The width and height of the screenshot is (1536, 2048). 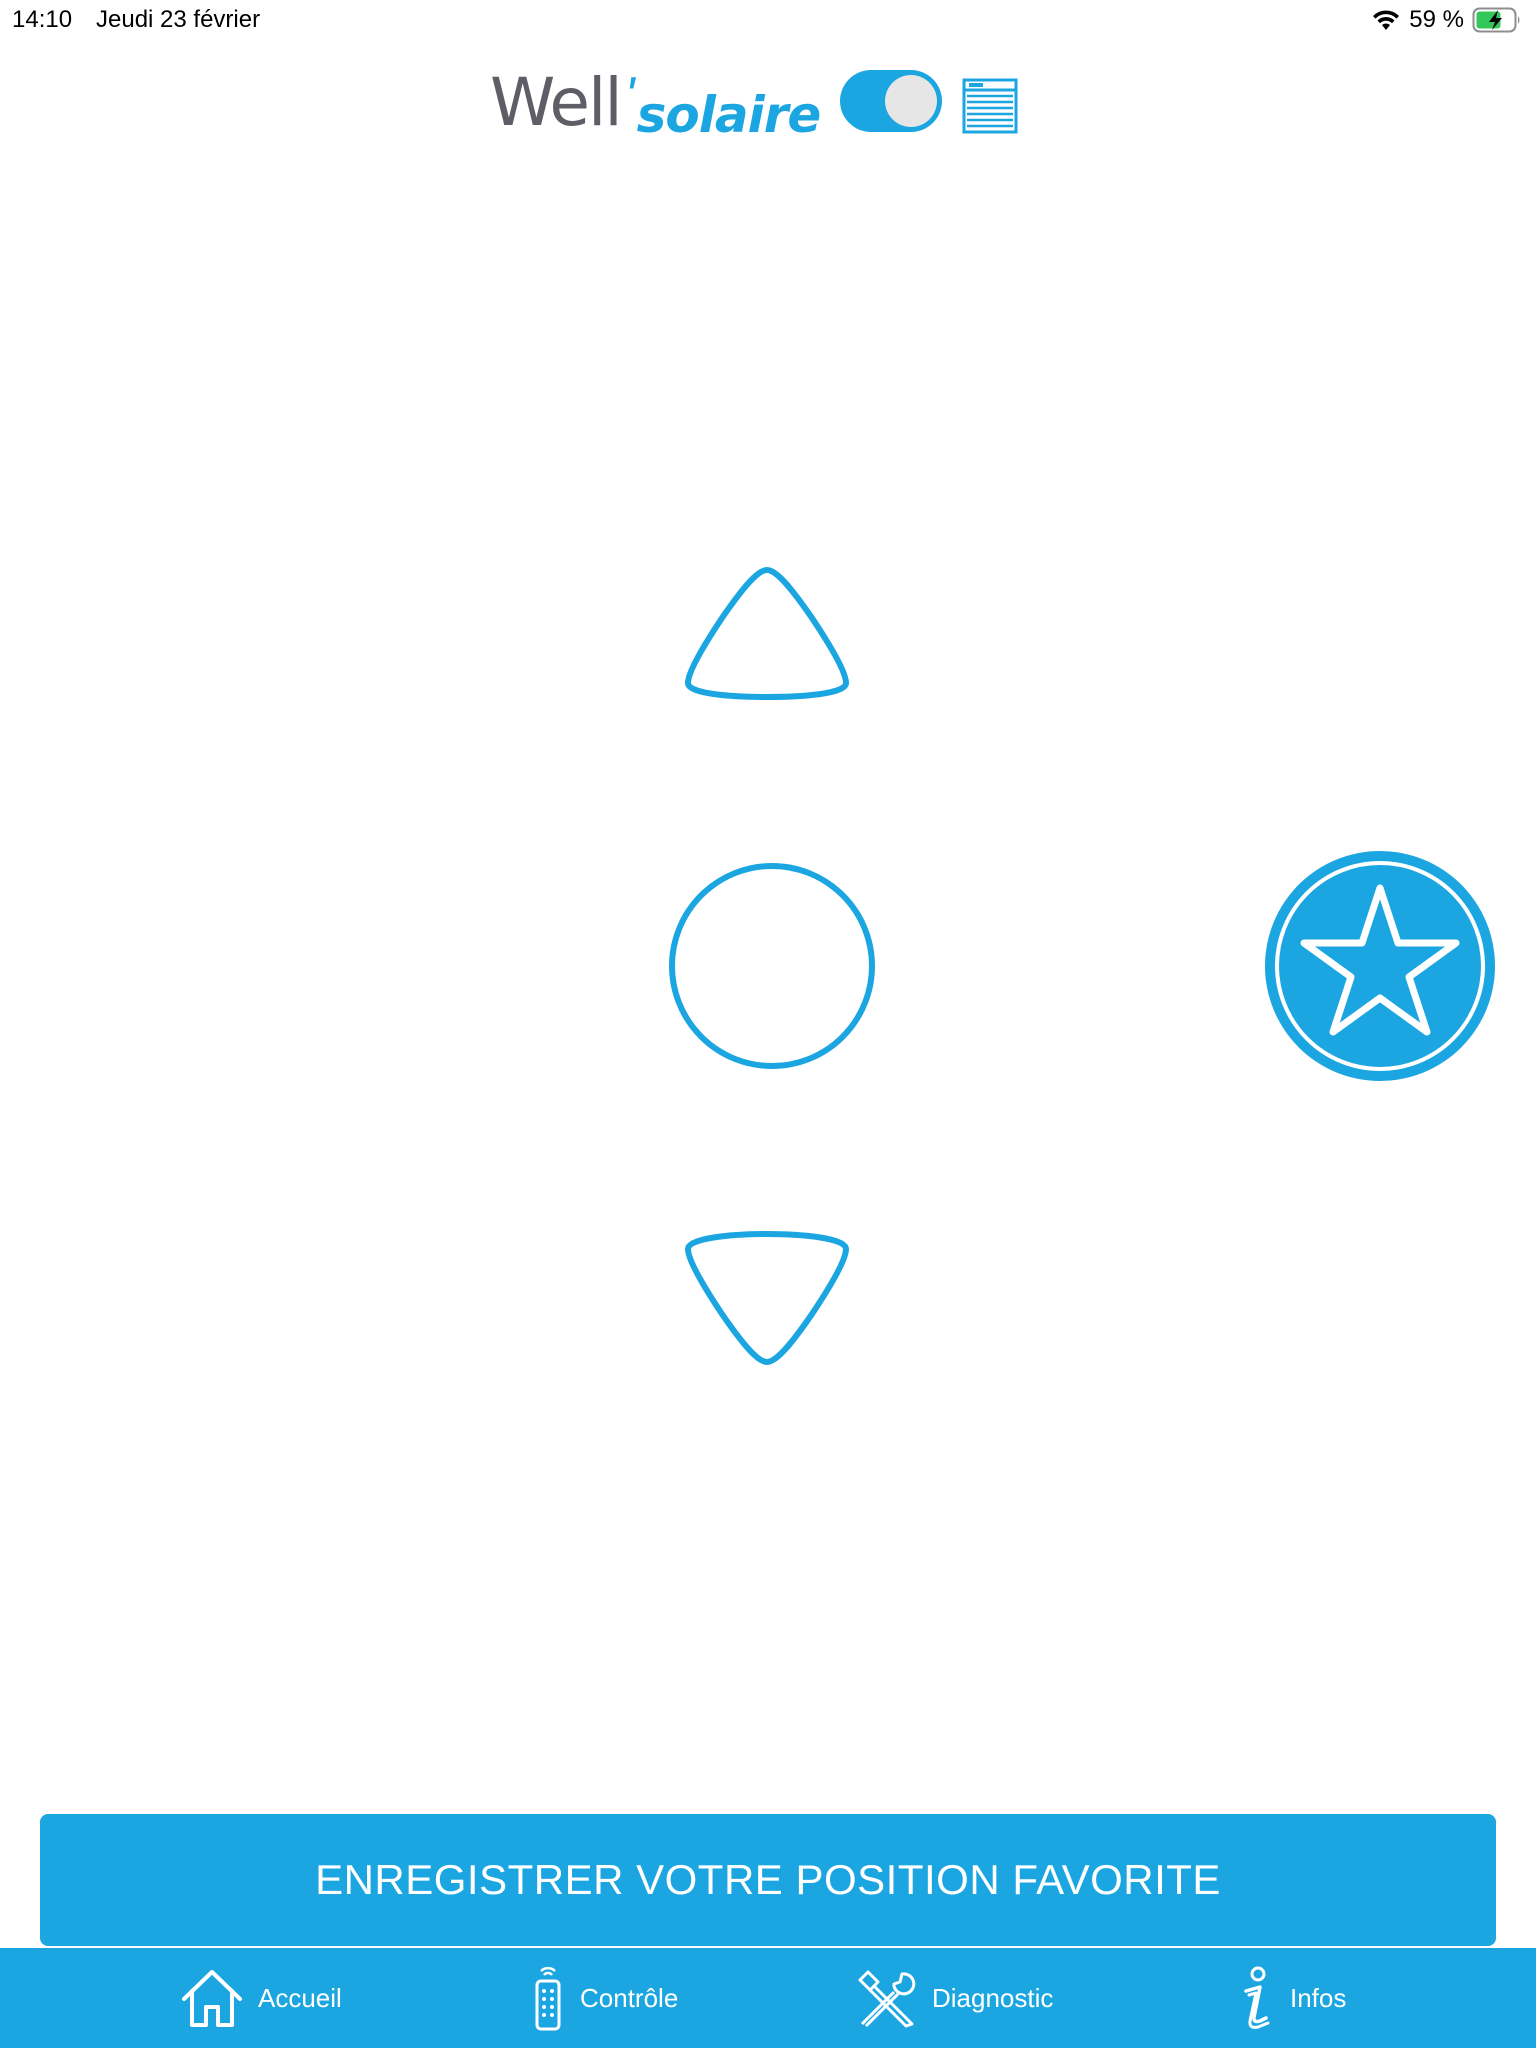 What do you see at coordinates (629, 1997) in the screenshot?
I see `tab-controle-label: Contrôle` at bounding box center [629, 1997].